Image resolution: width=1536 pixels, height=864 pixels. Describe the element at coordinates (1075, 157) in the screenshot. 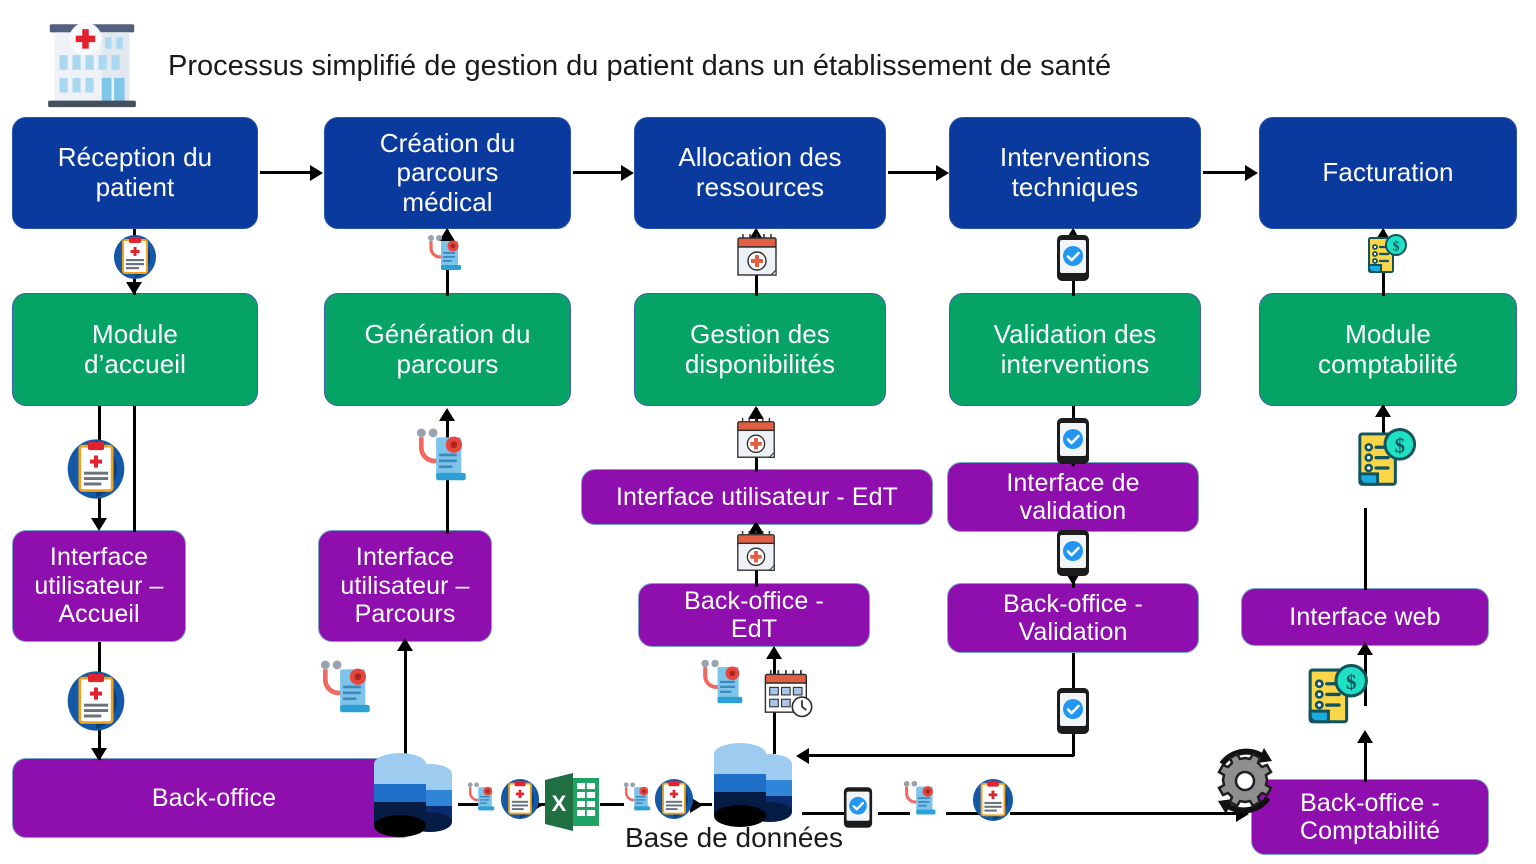

I see `node-line-1: Interventions` at that location.